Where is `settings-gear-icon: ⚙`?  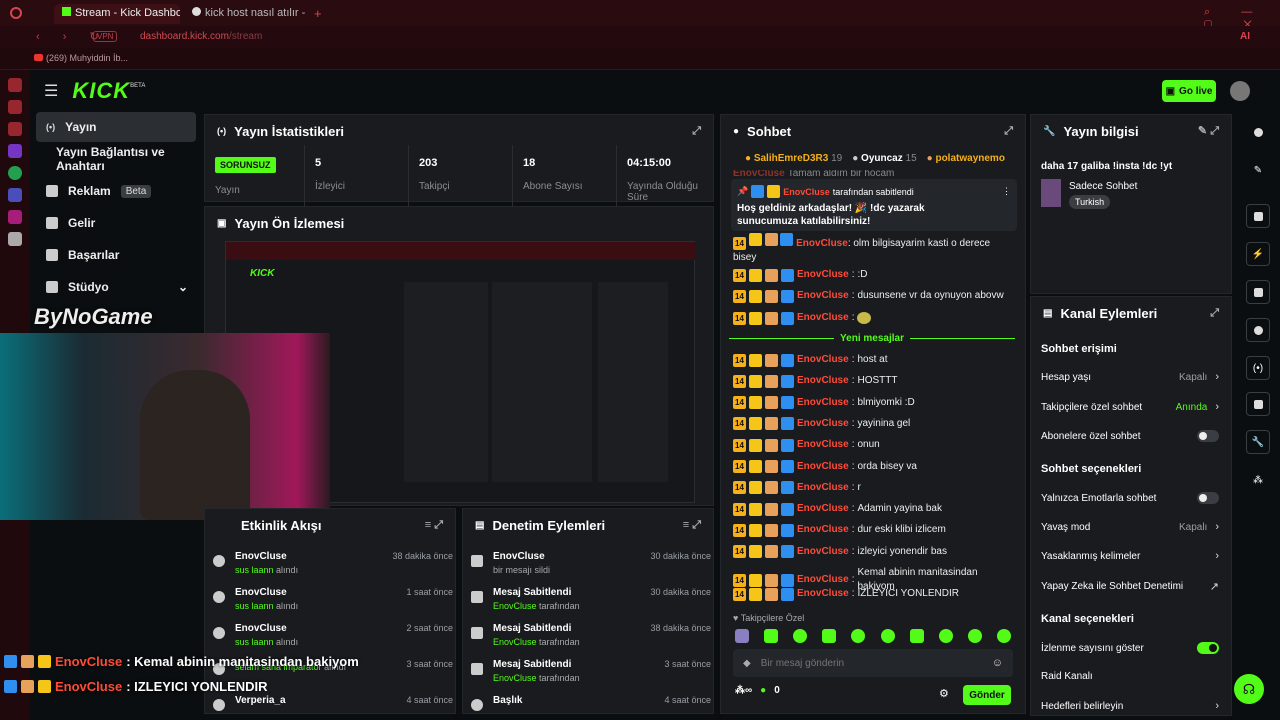
settings-gear-icon: ⚙ is located at coordinates (944, 693).